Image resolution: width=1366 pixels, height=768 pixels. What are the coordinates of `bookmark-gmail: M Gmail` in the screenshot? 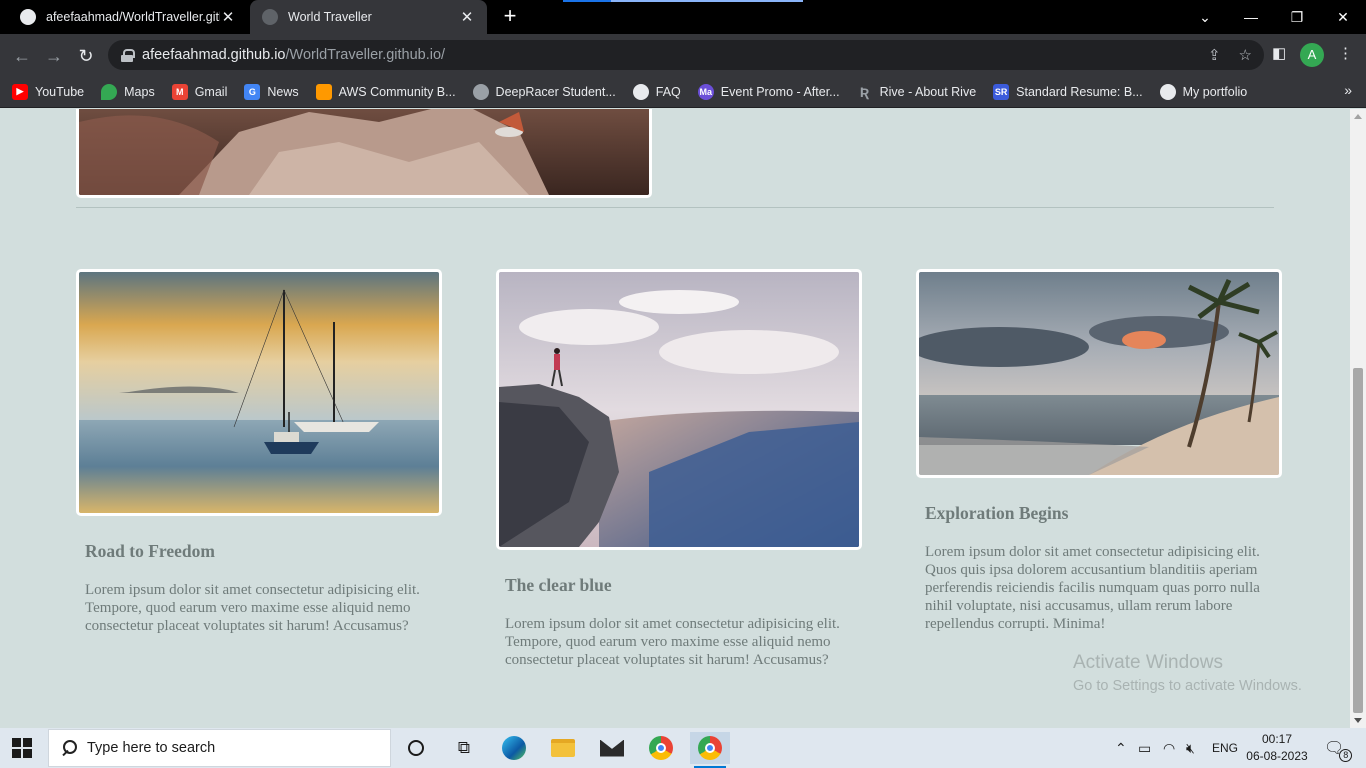 It's located at (199, 91).